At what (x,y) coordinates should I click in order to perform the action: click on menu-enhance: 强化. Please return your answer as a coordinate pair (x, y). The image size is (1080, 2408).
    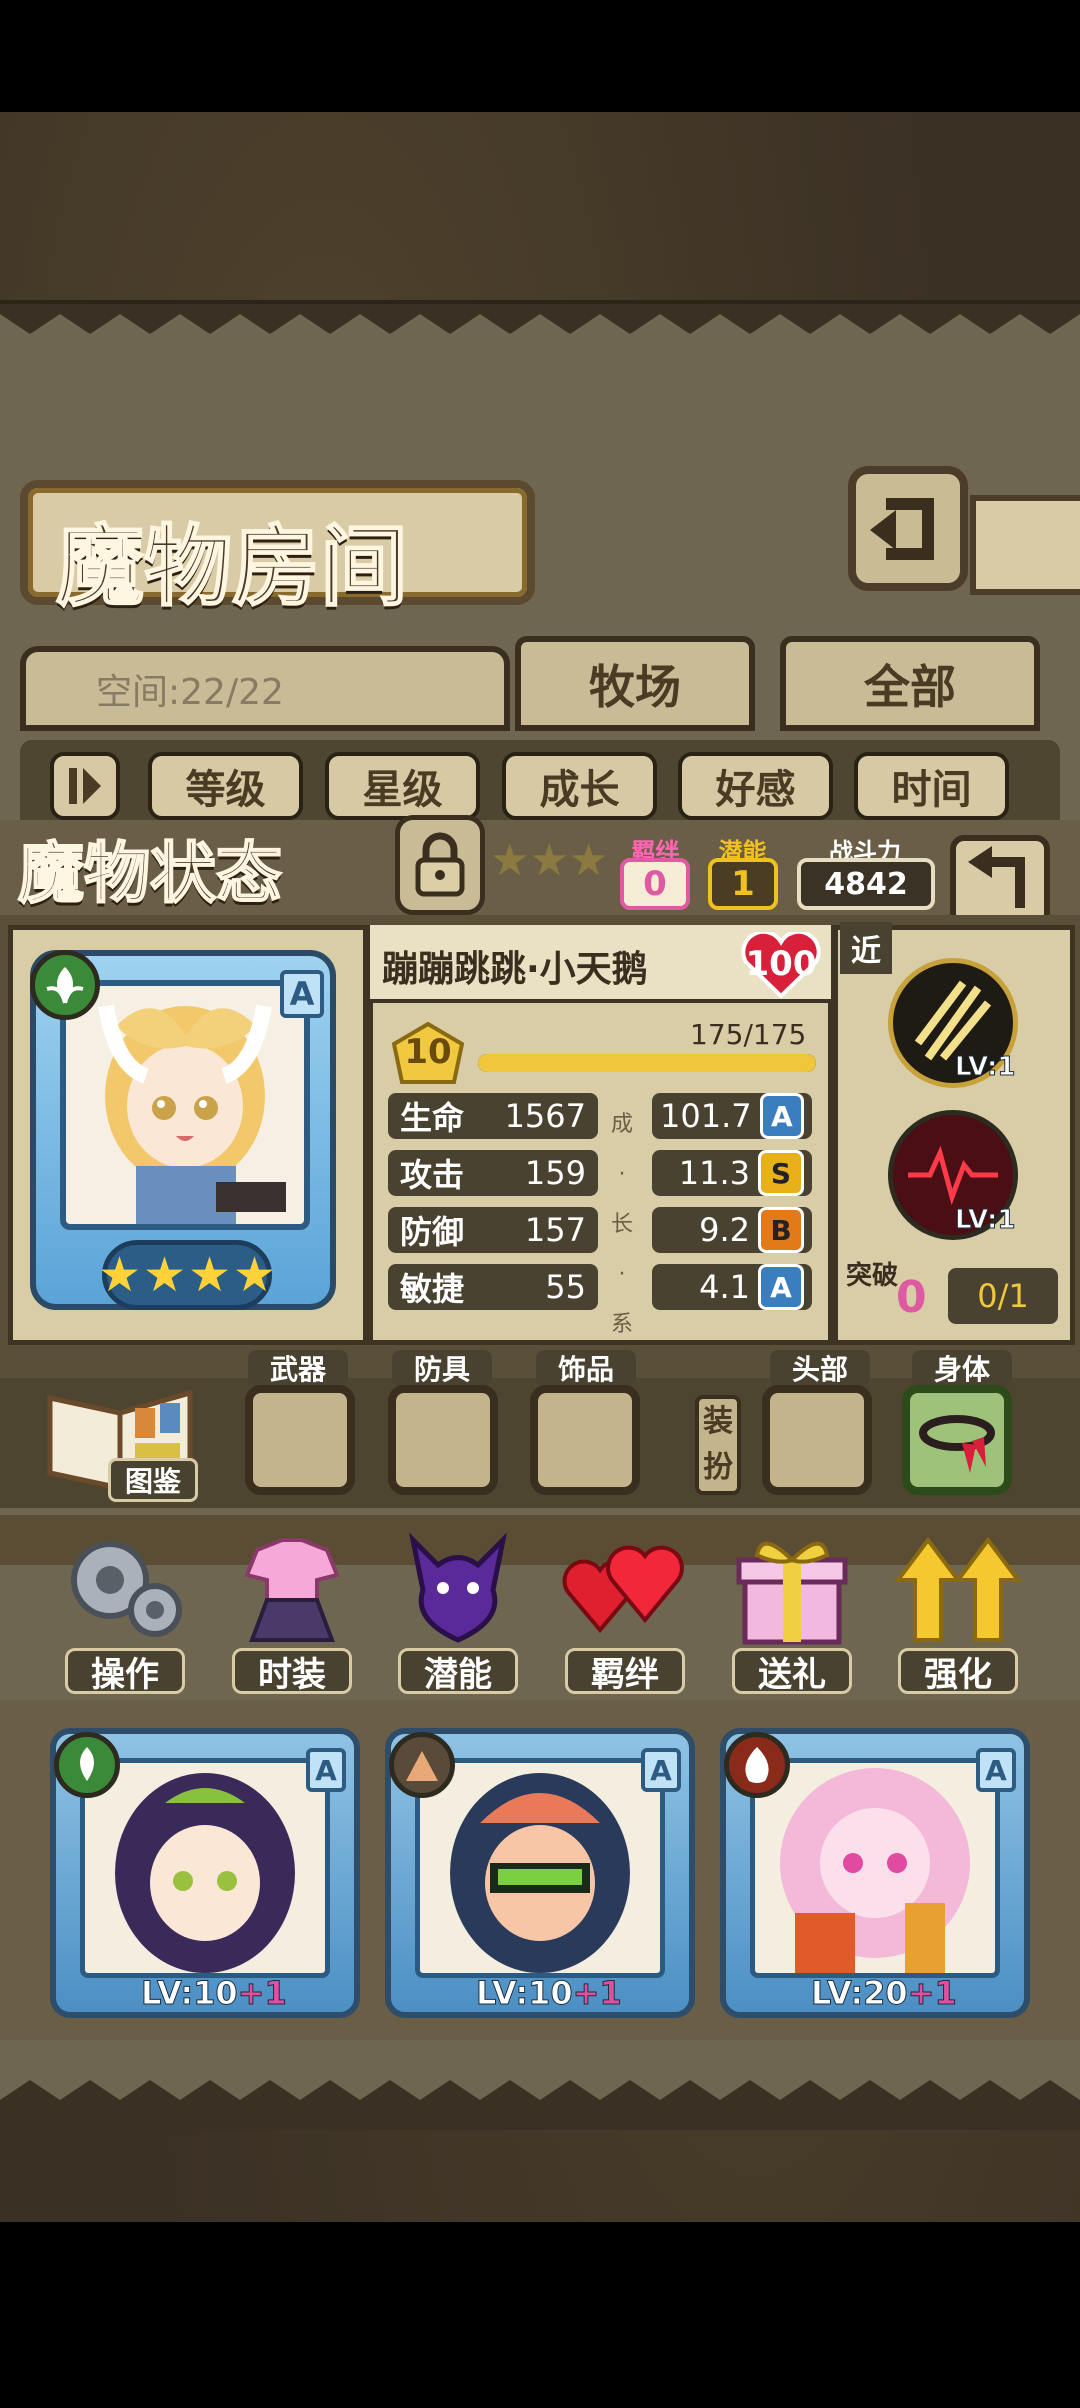
    Looking at the image, I should click on (958, 1615).